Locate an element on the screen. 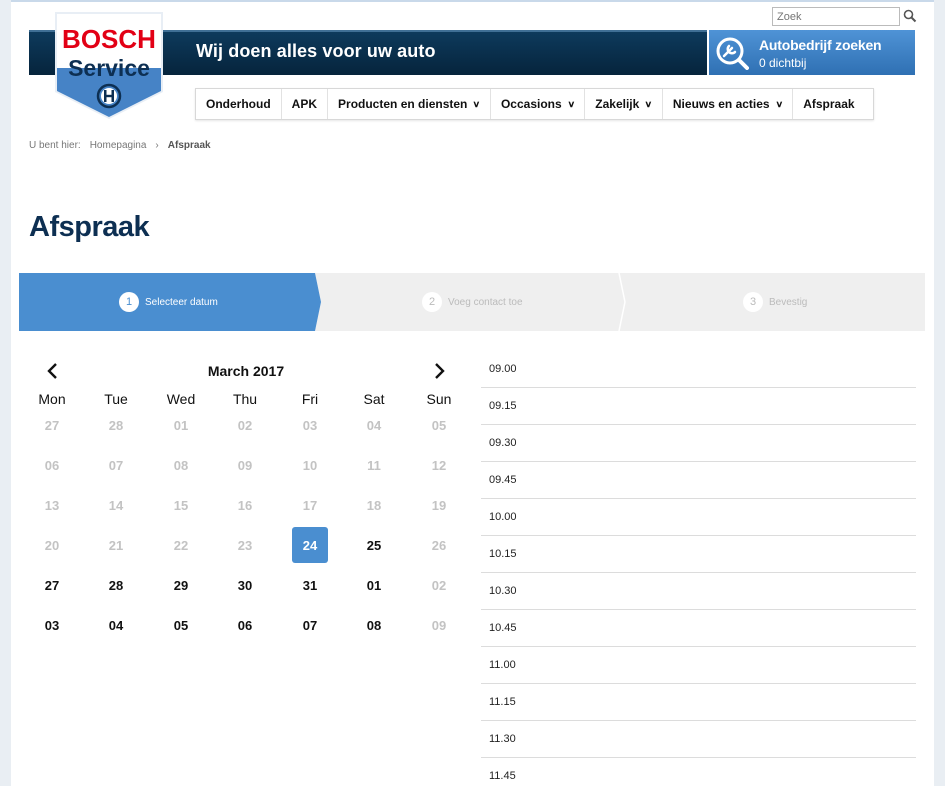 The image size is (945, 786). calendar-month: March 2017 is located at coordinates (246, 371).